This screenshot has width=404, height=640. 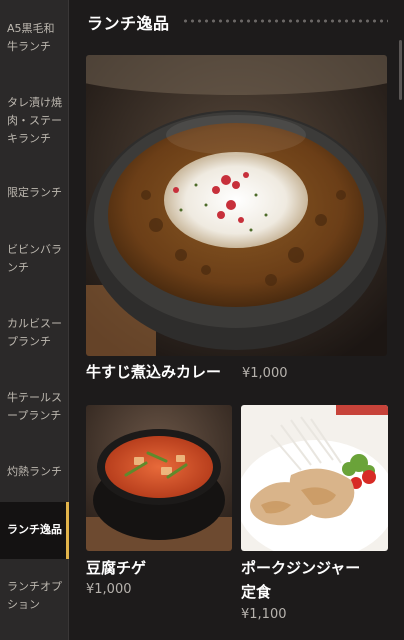 What do you see at coordinates (34, 38) in the screenshot?
I see `sidebar-item-a5-wagyu-lunch: A5黒毛和 牛ランチ` at bounding box center [34, 38].